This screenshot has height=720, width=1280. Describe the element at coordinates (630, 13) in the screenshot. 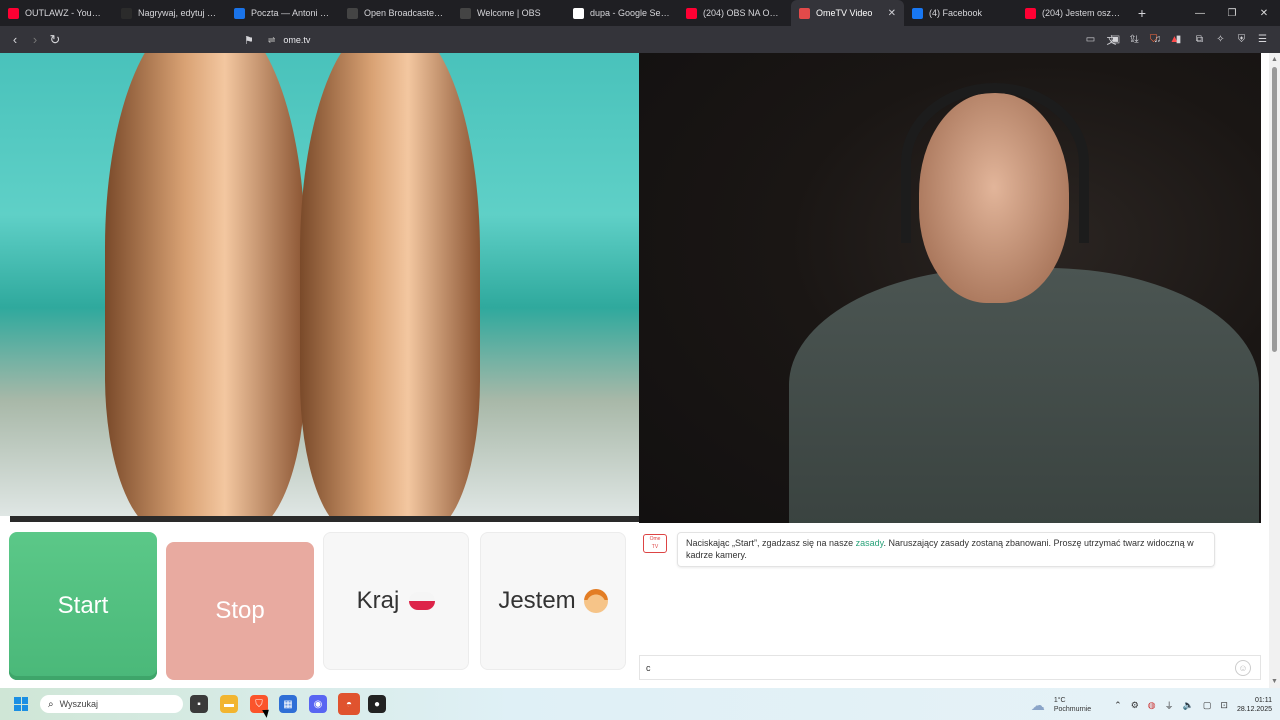

I see `tab-title: dupa - Google Search` at that location.